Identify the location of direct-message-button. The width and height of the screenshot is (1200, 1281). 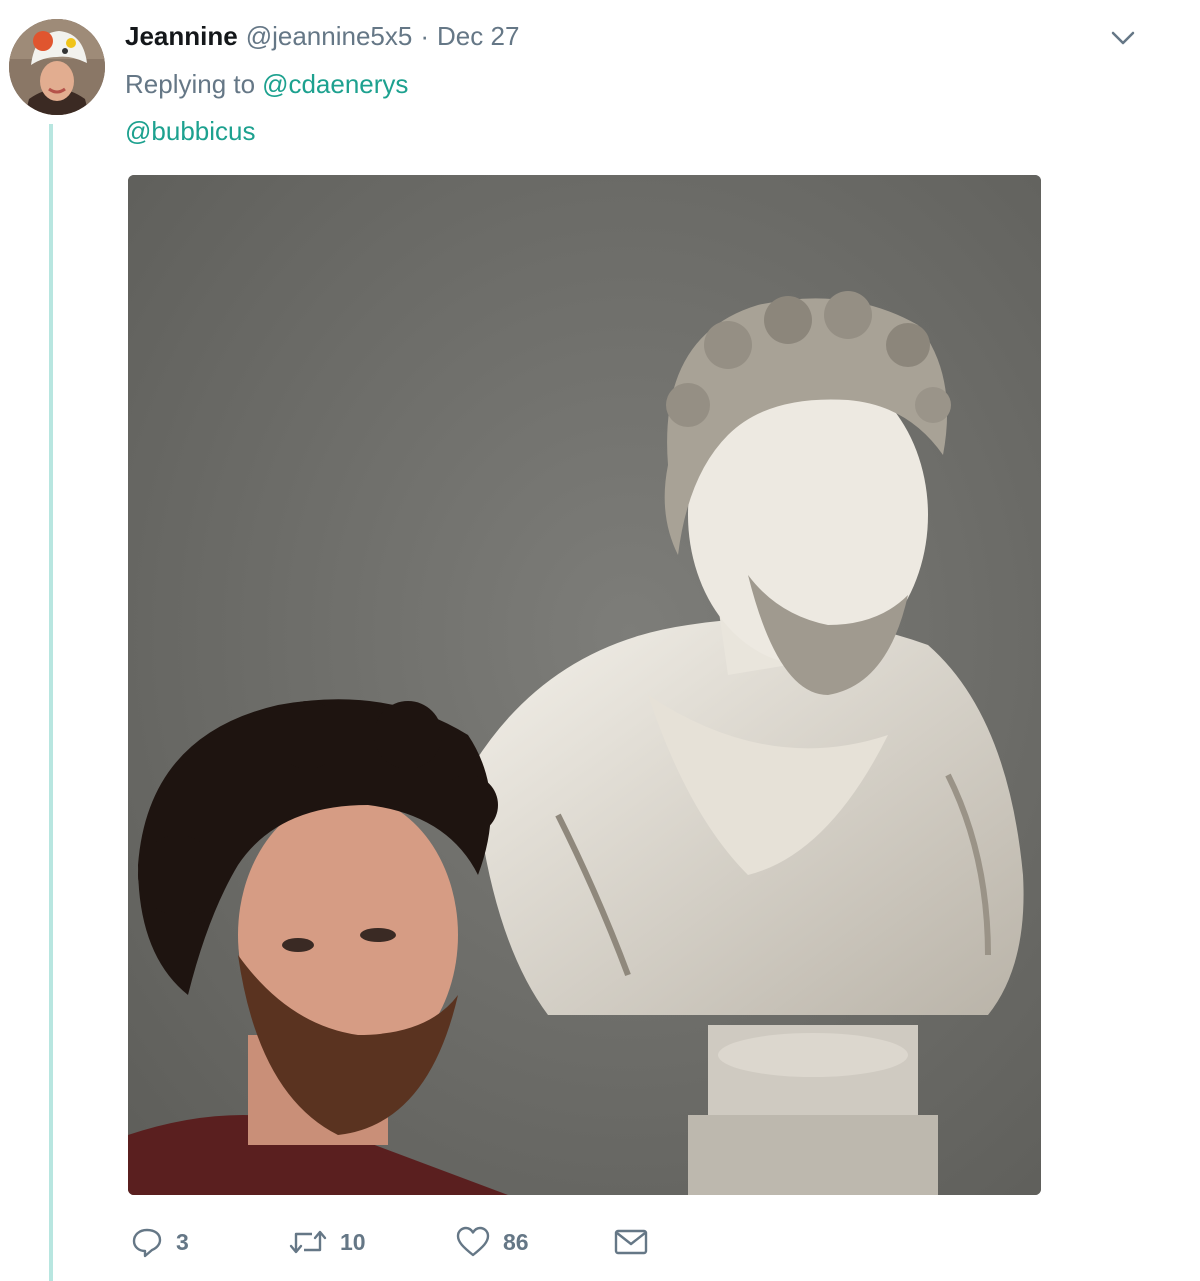
(631, 1242).